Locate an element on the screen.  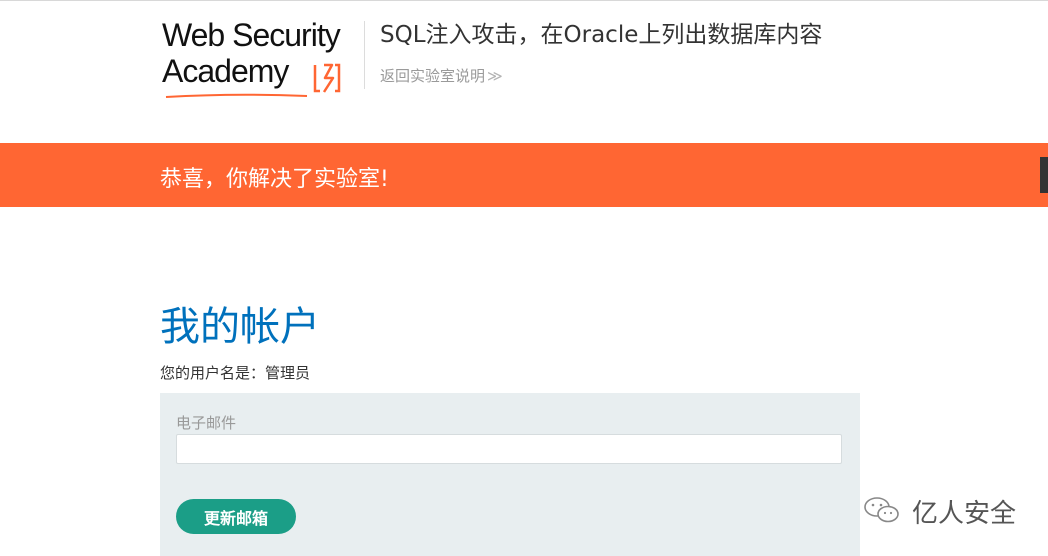
lab-title: SQL注入攻击，在Oracle上列出数据库内容 is located at coordinates (601, 35).